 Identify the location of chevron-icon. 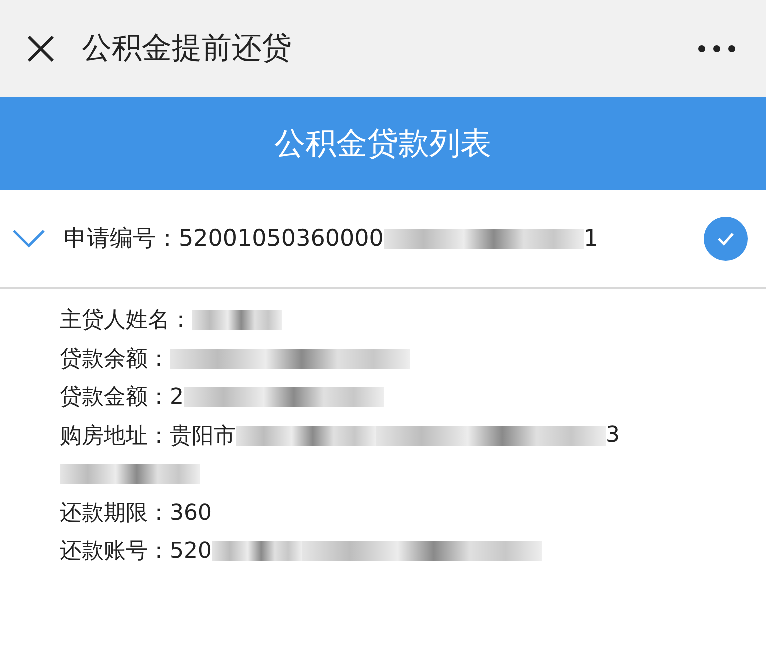
(29, 238).